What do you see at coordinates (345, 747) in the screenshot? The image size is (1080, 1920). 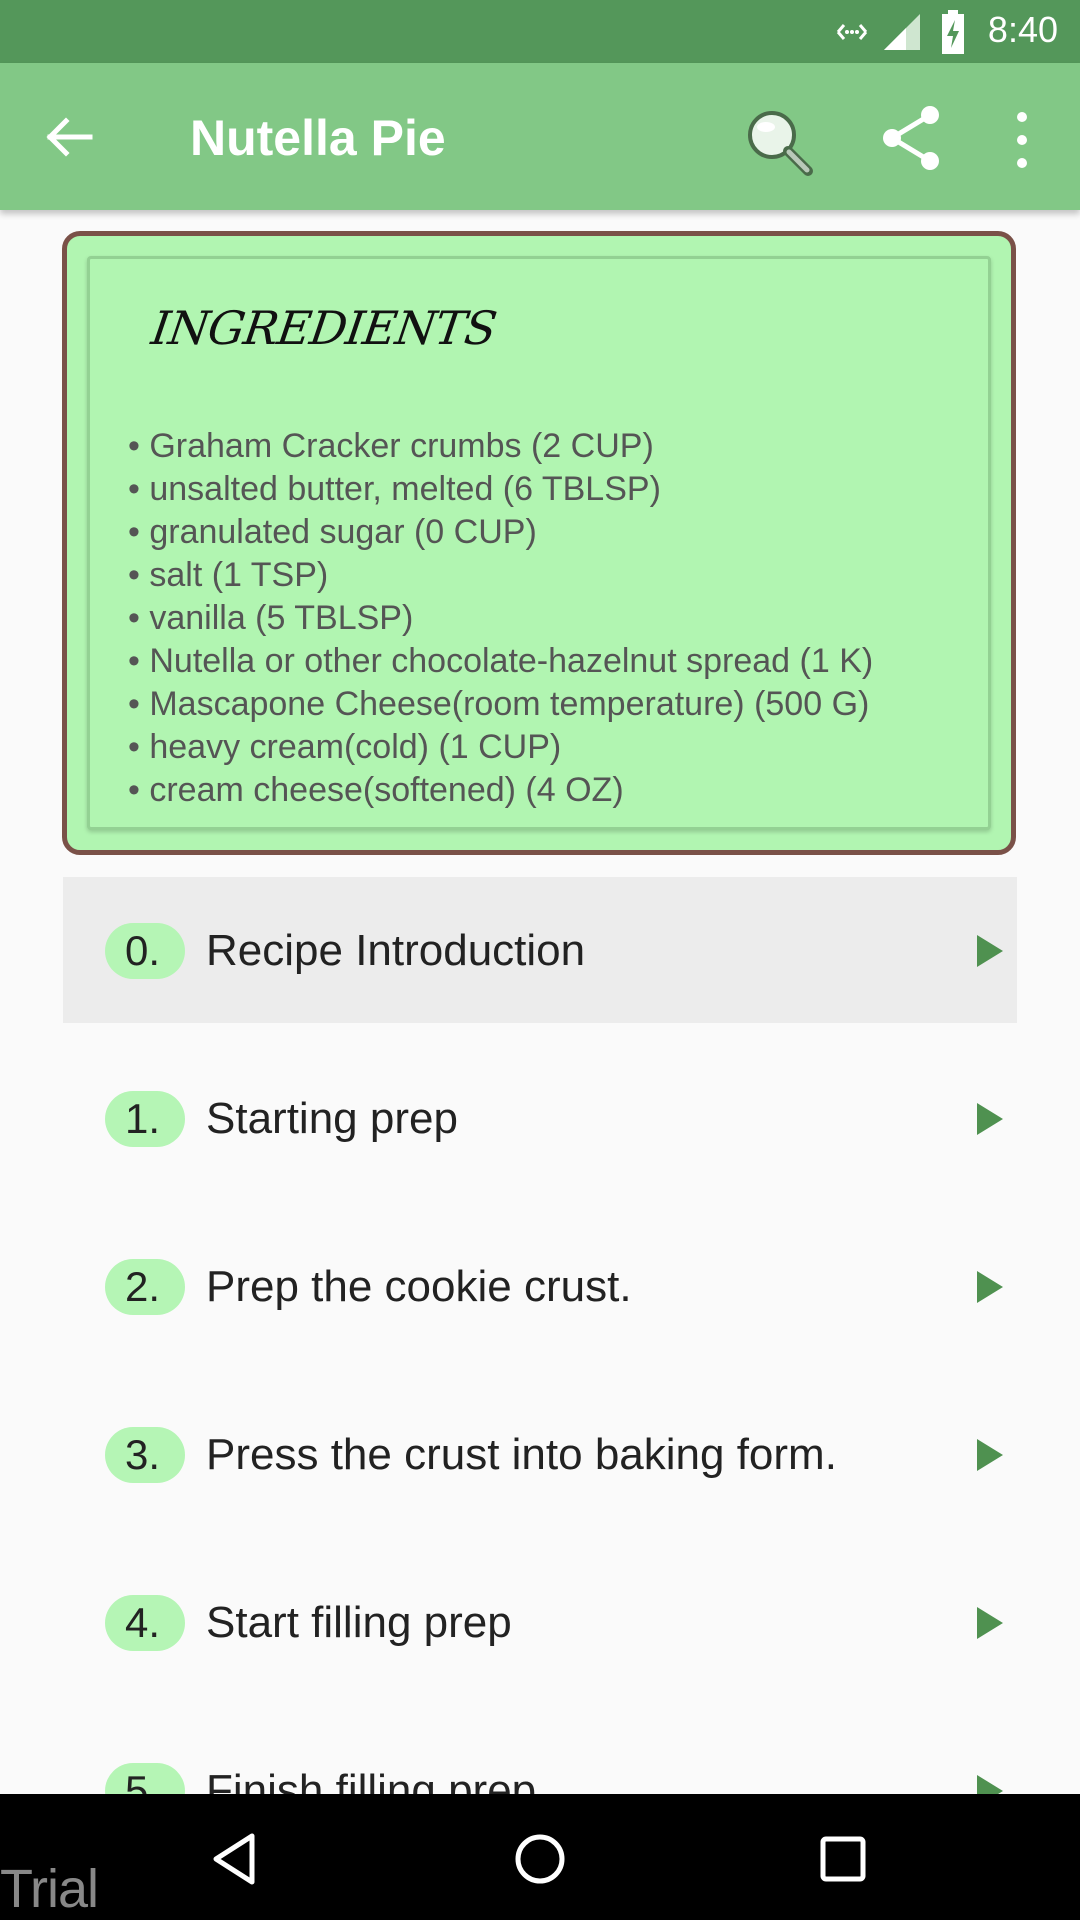 I see `ingredient-item: • heavy cream(cold) (1 CUP)` at bounding box center [345, 747].